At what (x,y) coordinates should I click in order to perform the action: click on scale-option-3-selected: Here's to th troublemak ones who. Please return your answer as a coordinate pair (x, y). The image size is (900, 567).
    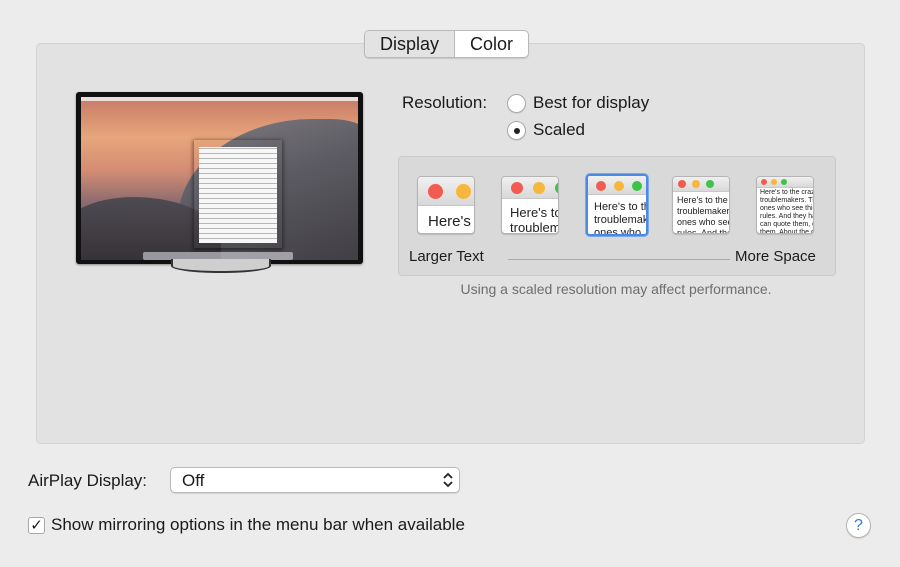
    Looking at the image, I should click on (617, 205).